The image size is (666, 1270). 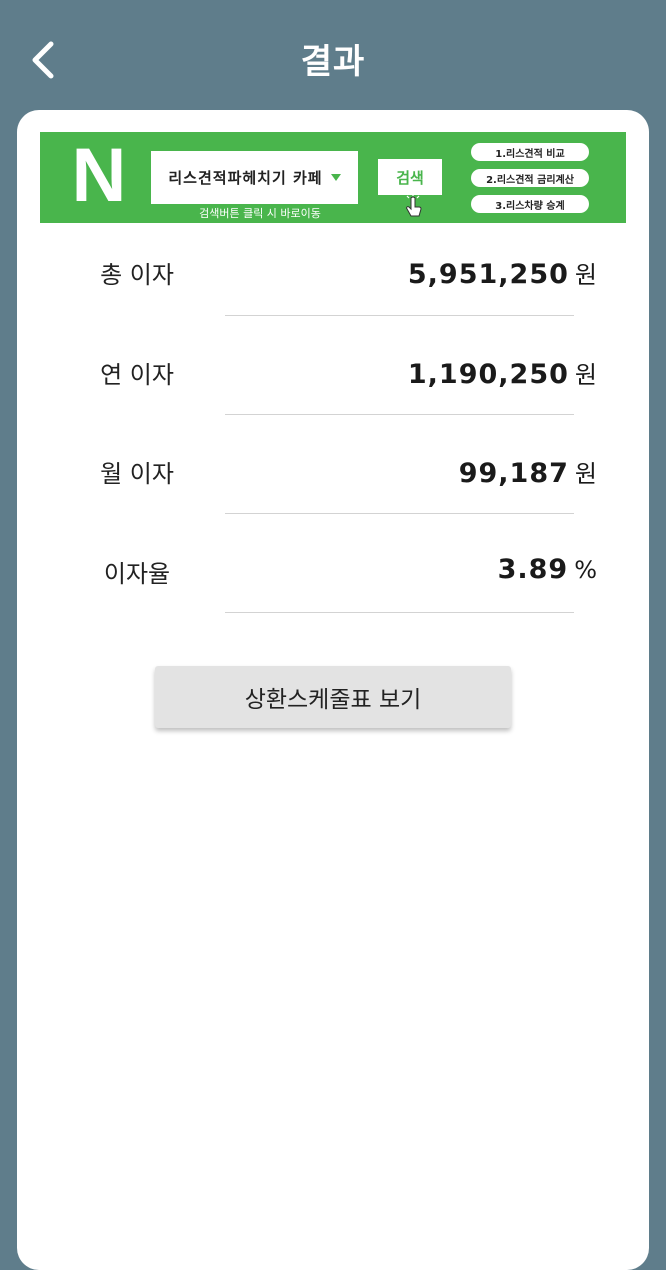 What do you see at coordinates (333, 305) in the screenshot?
I see `result-row-total-interest: 총 이자 5,951,250 원` at bounding box center [333, 305].